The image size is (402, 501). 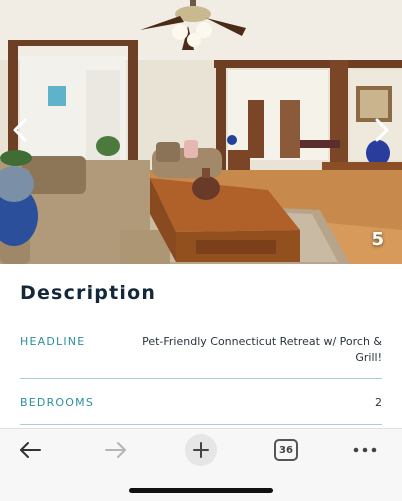 I want to click on more-button, so click(x=365, y=450).